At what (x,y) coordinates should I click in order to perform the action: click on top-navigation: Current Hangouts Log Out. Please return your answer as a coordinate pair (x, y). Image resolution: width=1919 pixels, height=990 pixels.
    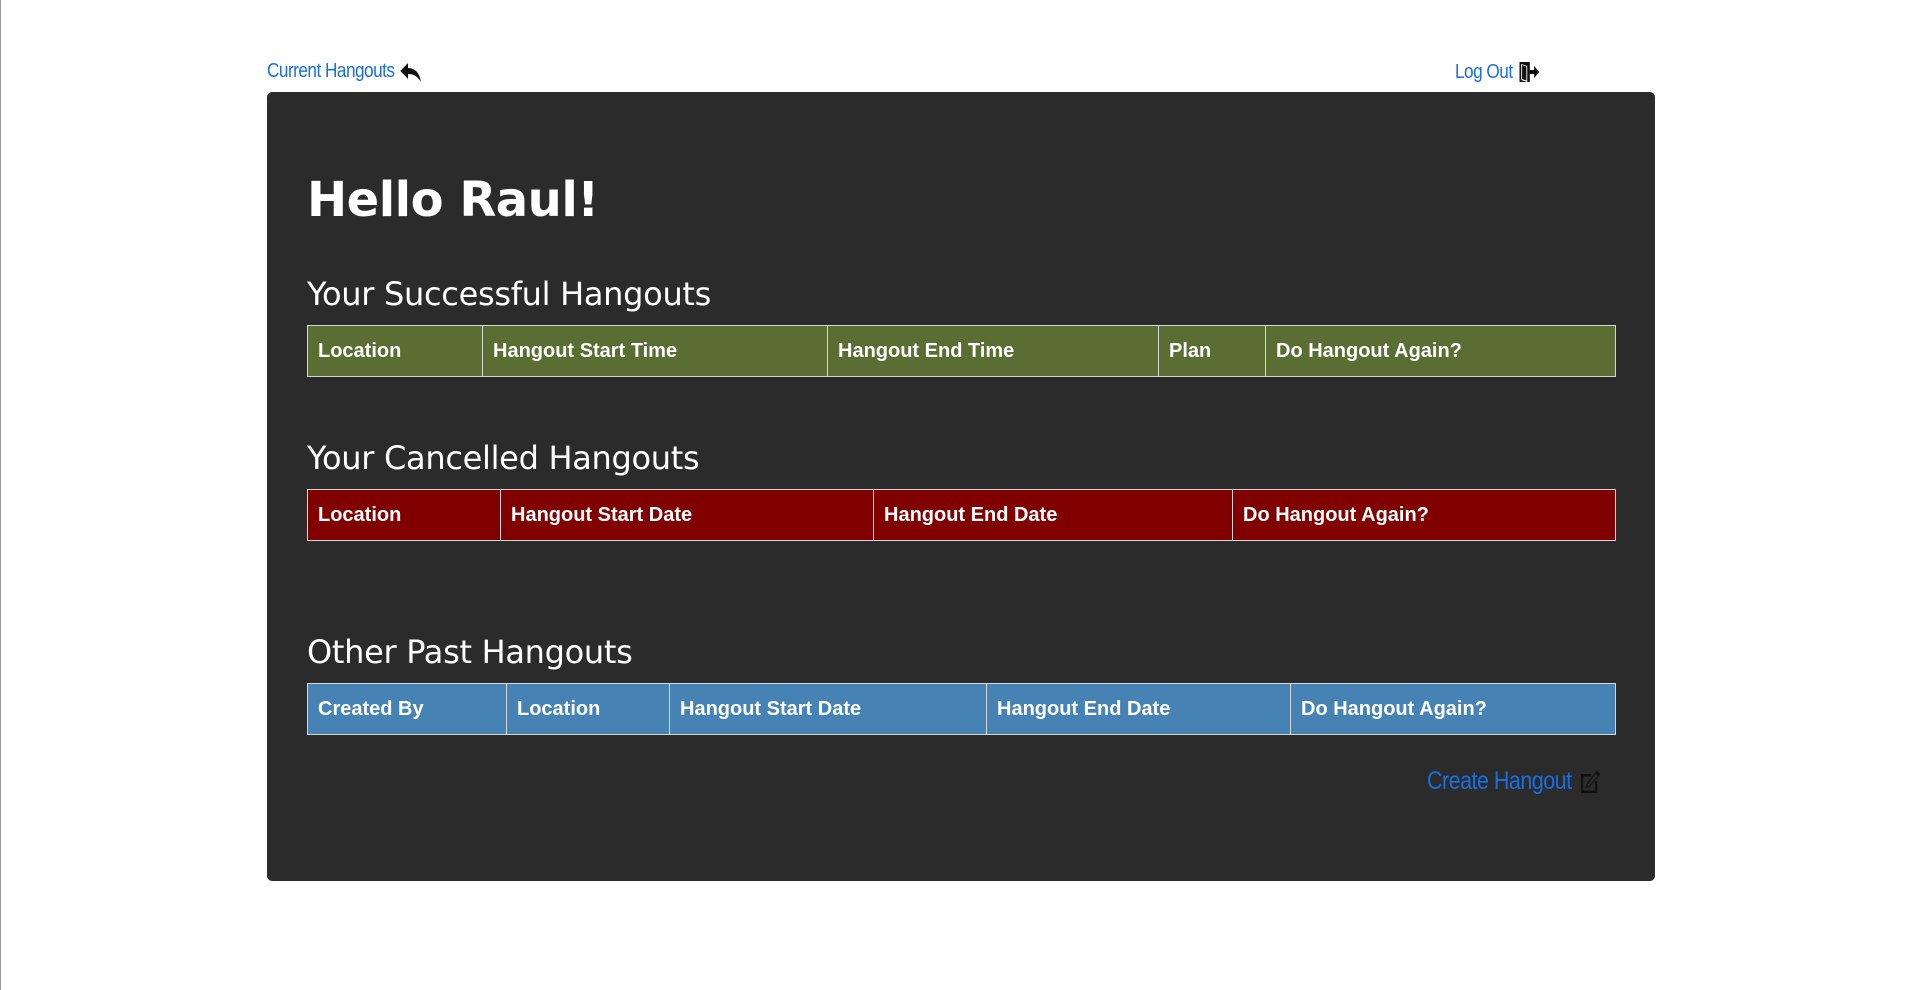
    Looking at the image, I should click on (907, 75).